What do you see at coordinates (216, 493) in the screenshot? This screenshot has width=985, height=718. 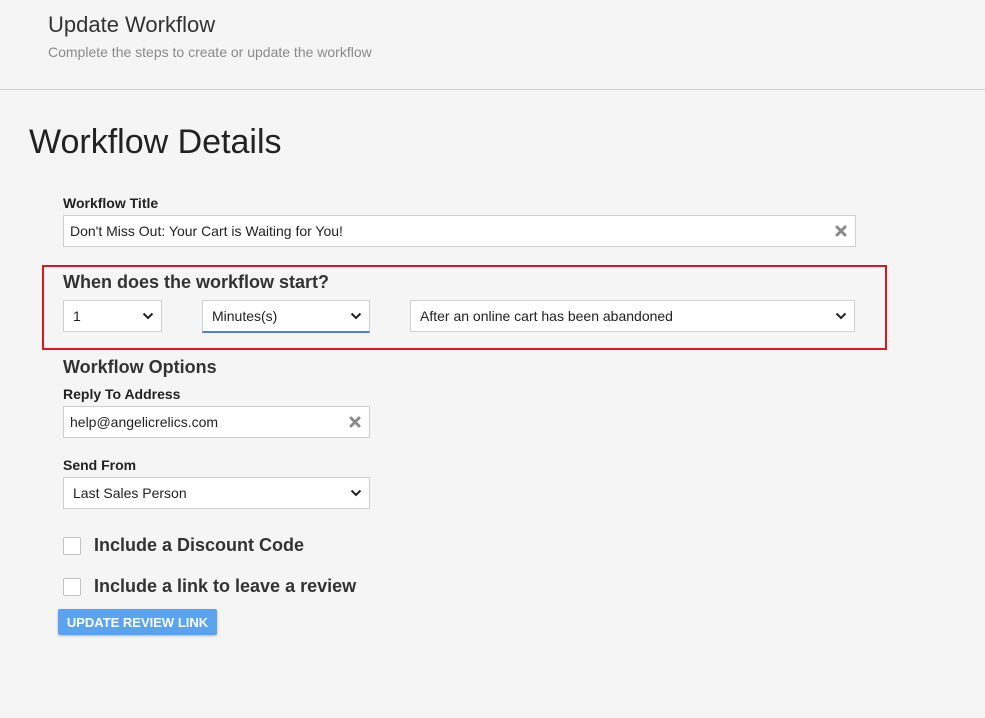 I see `send-from-select: Last Sales Person` at bounding box center [216, 493].